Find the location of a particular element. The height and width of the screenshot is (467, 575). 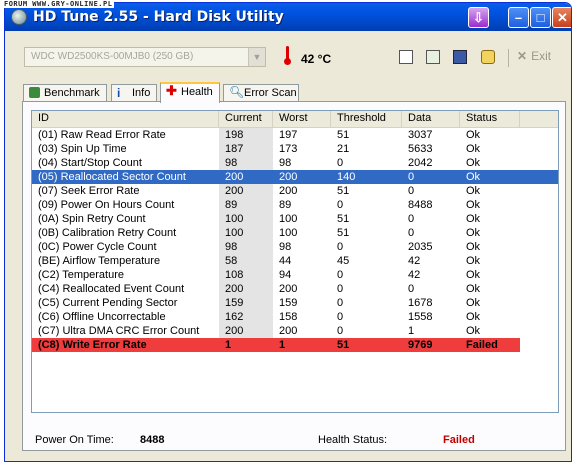

cell-current: 58 is located at coordinates (231, 261).